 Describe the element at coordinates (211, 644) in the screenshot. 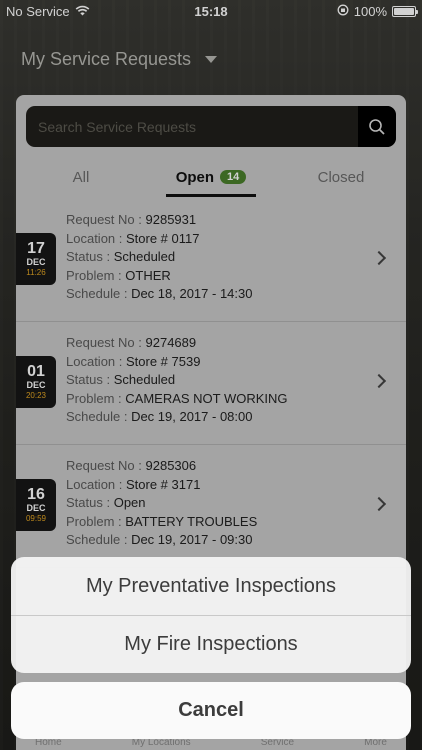

I see `fire-inspections-button: My Fire Inspections` at that location.